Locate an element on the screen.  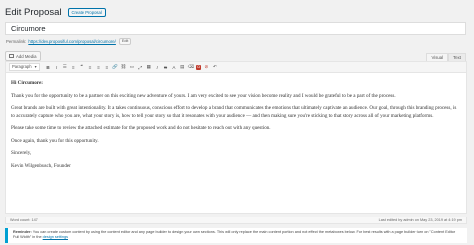
link-icon: 🔗 is located at coordinates (115, 67).